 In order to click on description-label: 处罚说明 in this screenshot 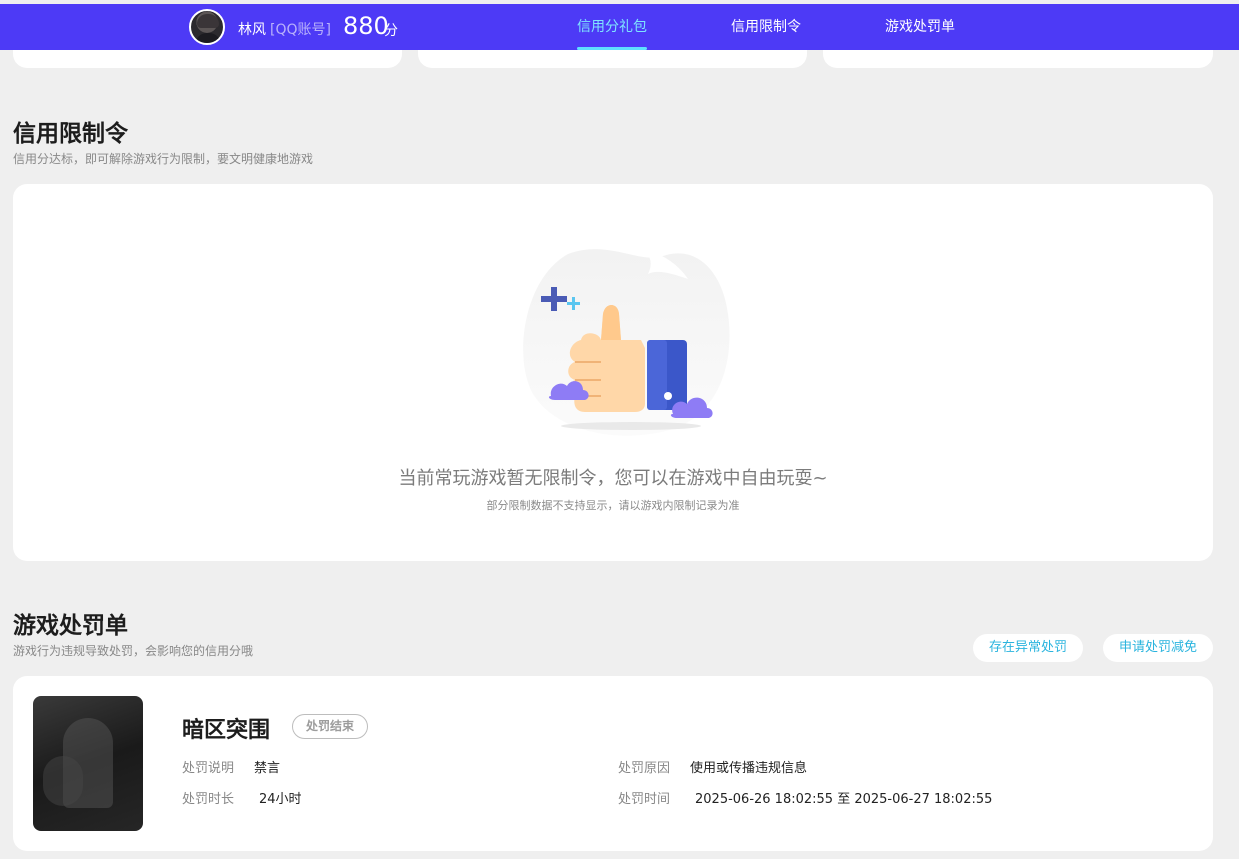, I will do `click(208, 768)`.